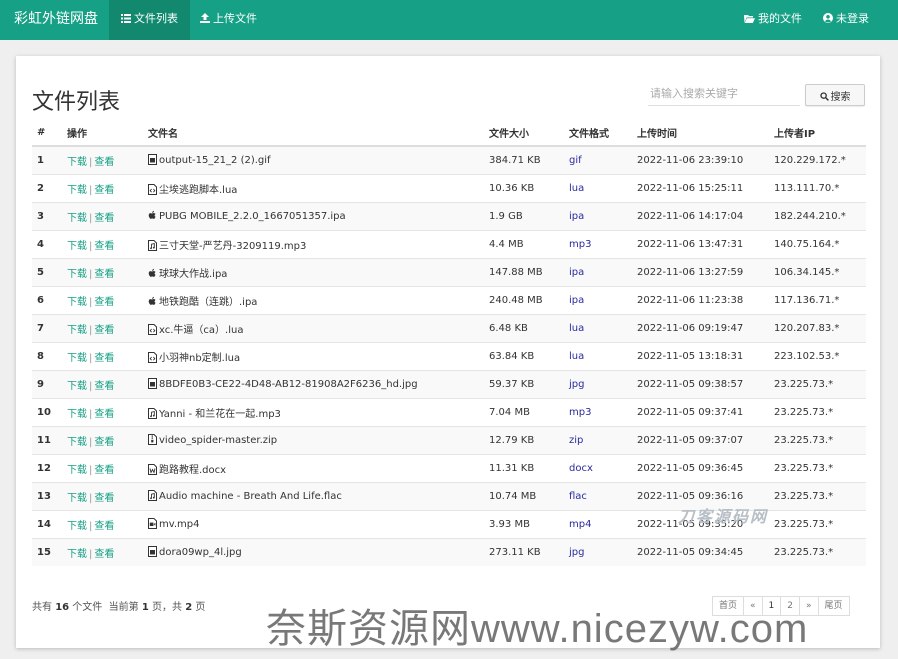 This screenshot has width=898, height=659. What do you see at coordinates (145, 607) in the screenshot?
I see `pager-current: 1` at bounding box center [145, 607].